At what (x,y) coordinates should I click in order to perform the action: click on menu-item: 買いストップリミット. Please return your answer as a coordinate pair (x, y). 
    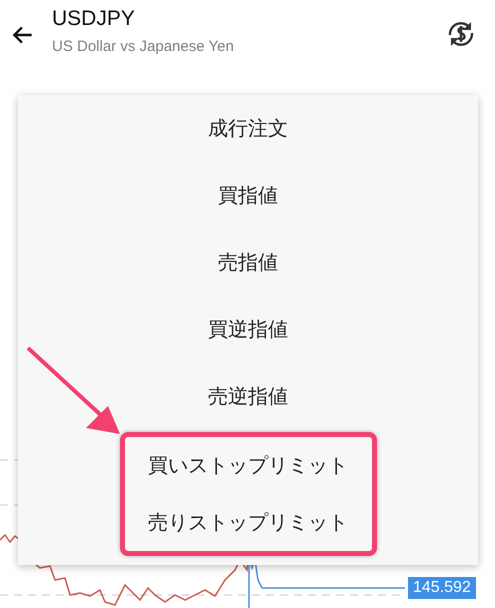
    Looking at the image, I should click on (248, 465).